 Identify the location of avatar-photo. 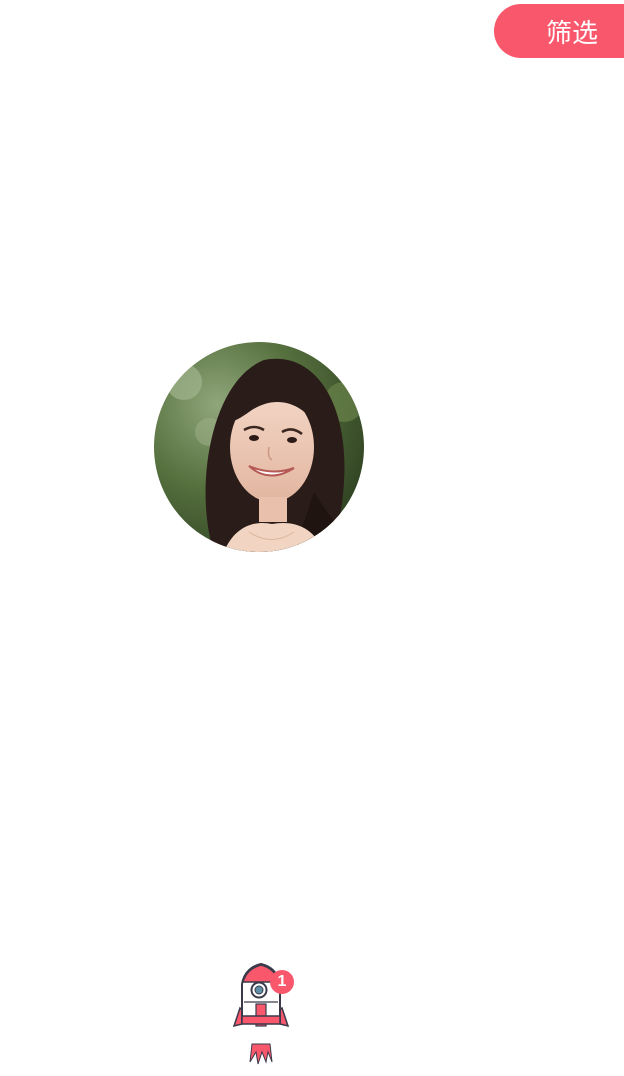
(259, 447).